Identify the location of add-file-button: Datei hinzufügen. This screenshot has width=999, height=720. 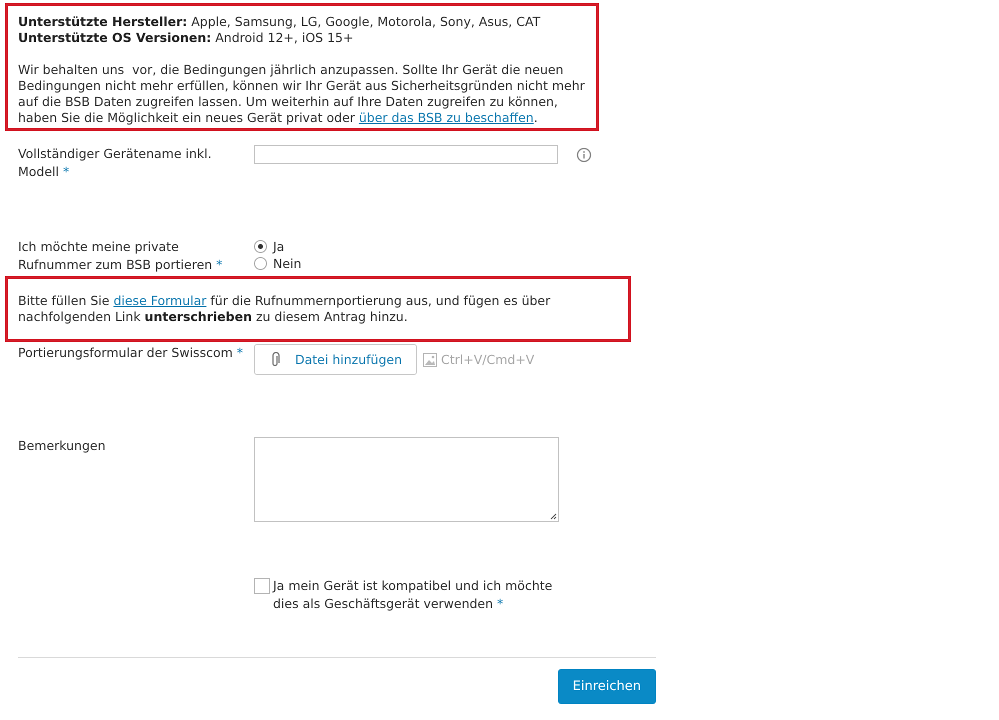
(335, 359).